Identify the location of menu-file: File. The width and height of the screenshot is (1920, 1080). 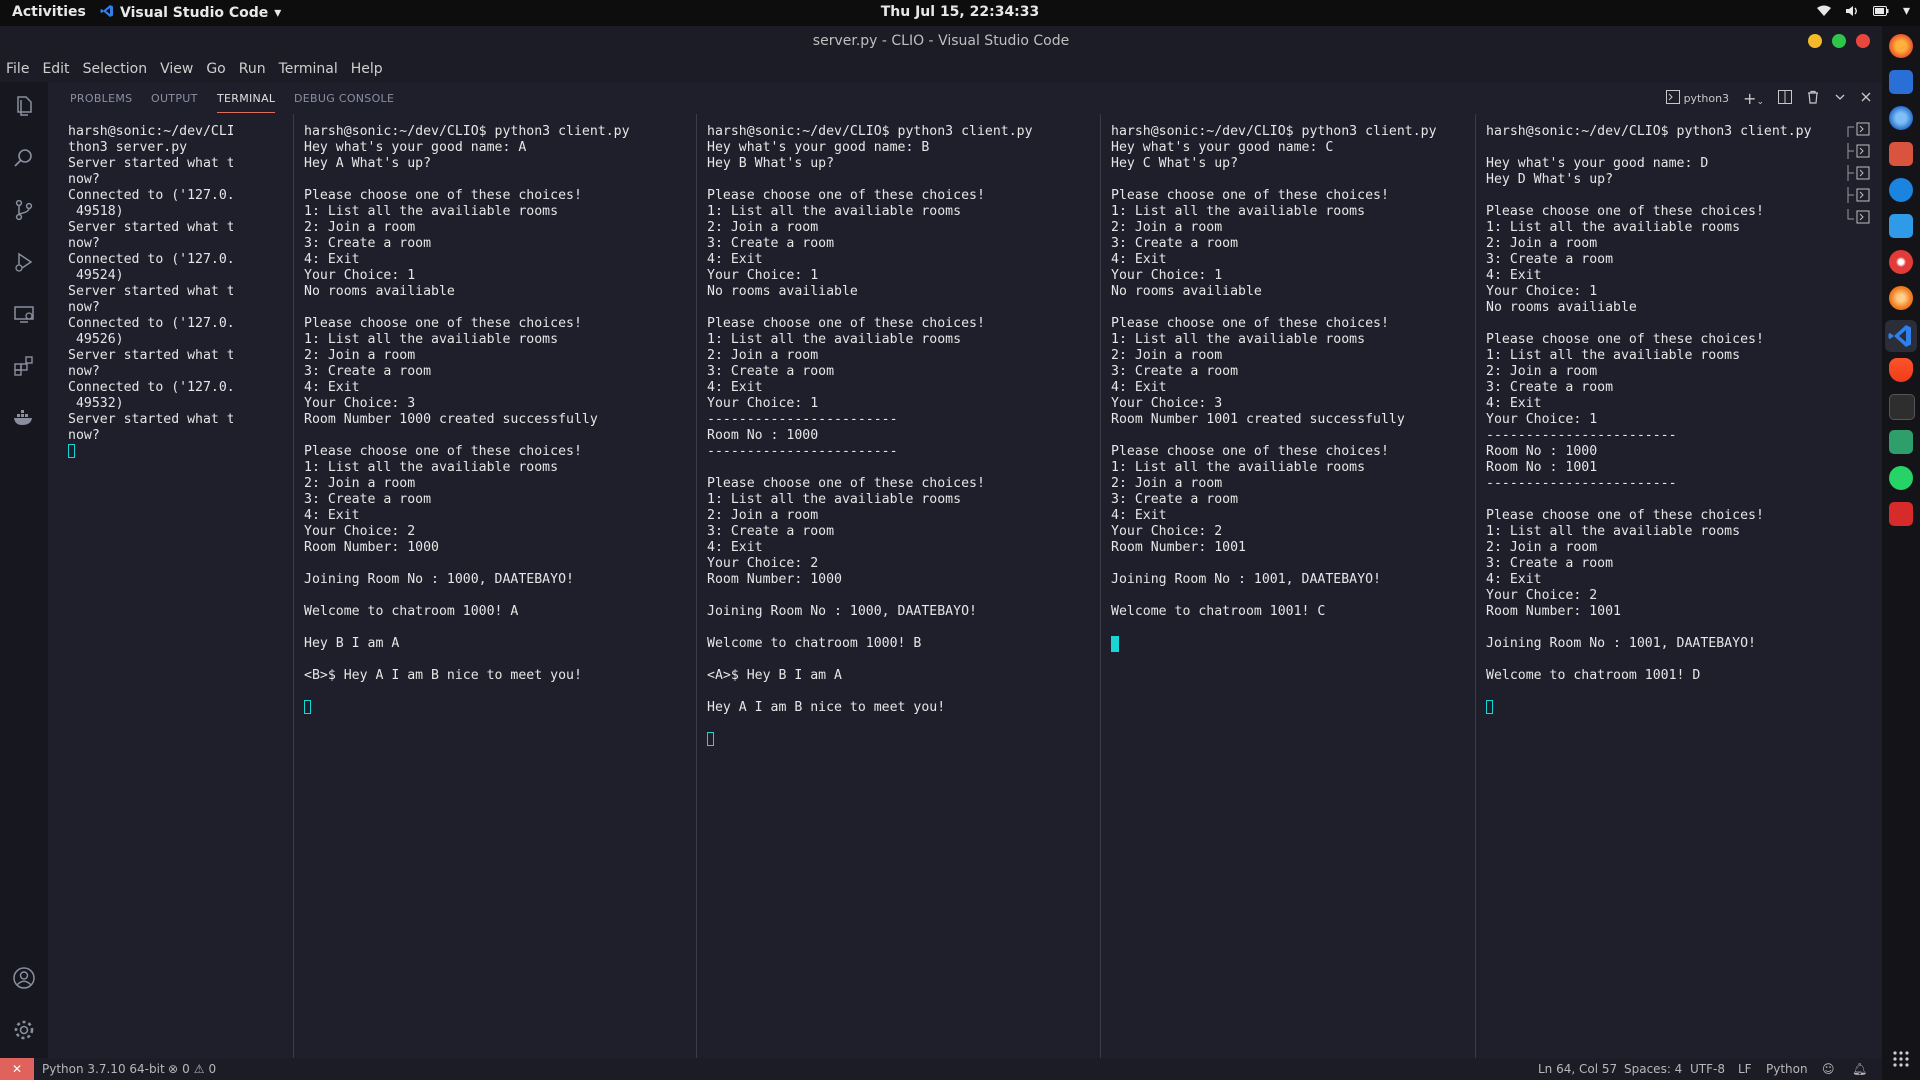
(18, 70).